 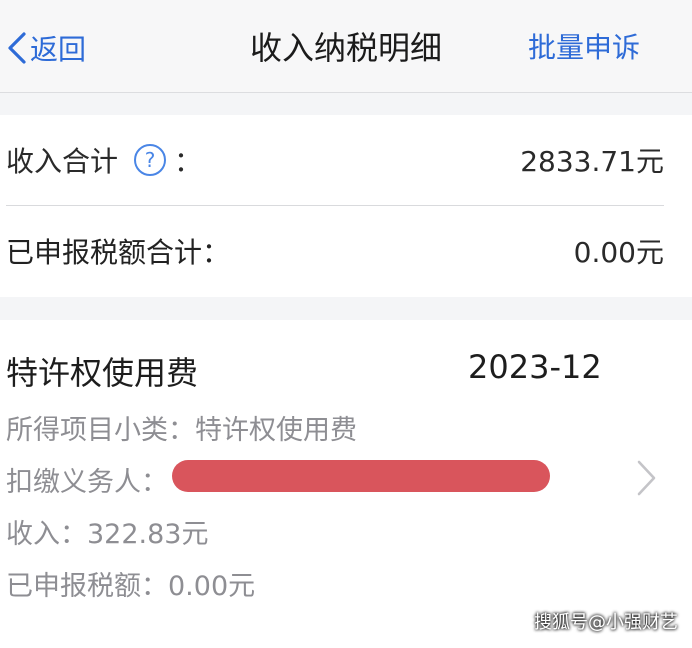 I want to click on batch-appeal-button: 批量申诉, so click(x=584, y=48).